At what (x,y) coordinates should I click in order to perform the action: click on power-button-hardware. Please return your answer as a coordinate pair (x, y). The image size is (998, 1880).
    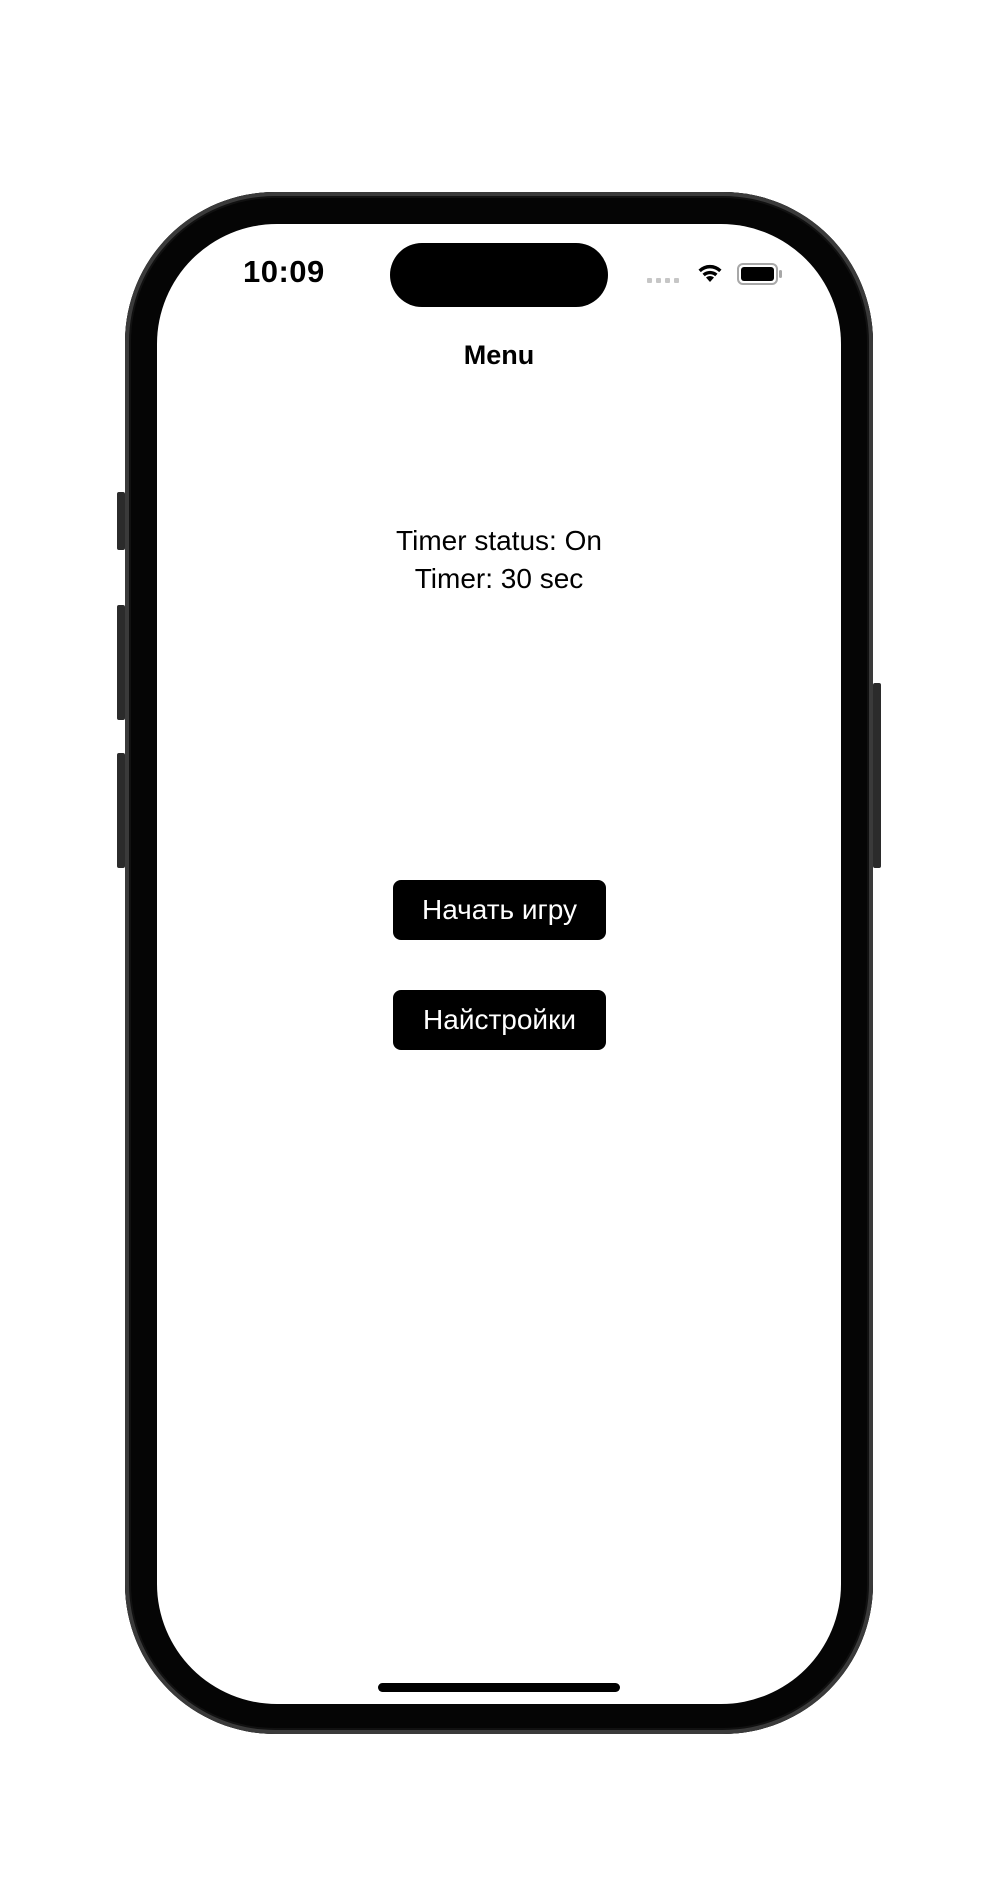
    Looking at the image, I should click on (877, 775).